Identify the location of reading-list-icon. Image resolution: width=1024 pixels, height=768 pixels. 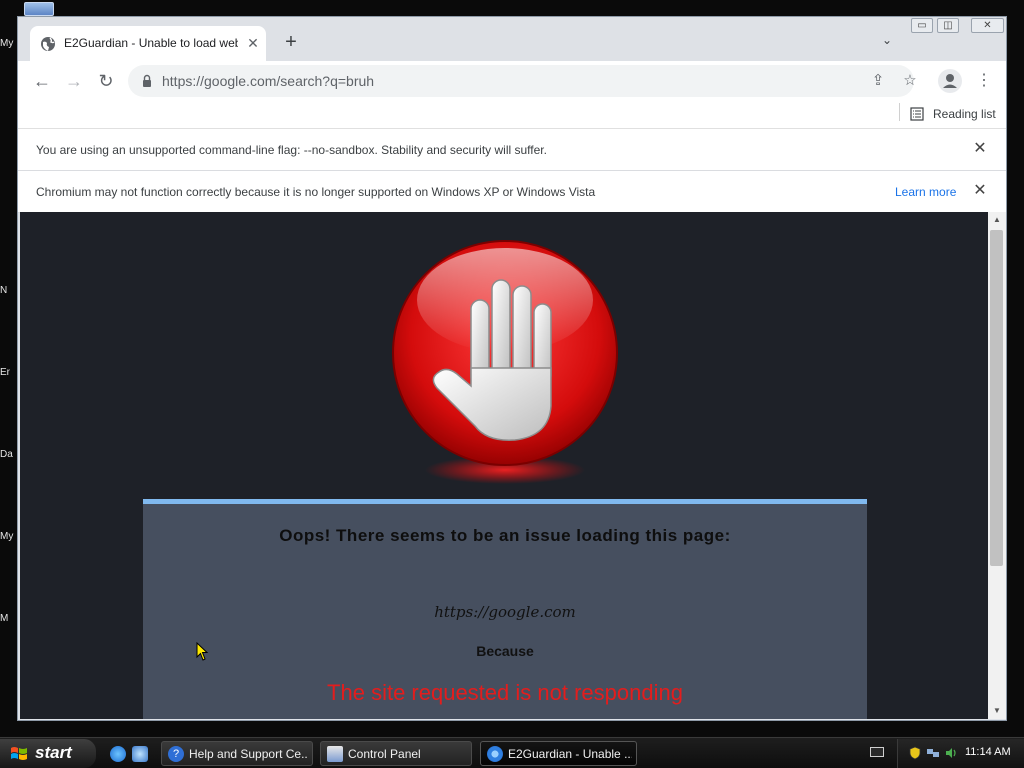
(917, 114).